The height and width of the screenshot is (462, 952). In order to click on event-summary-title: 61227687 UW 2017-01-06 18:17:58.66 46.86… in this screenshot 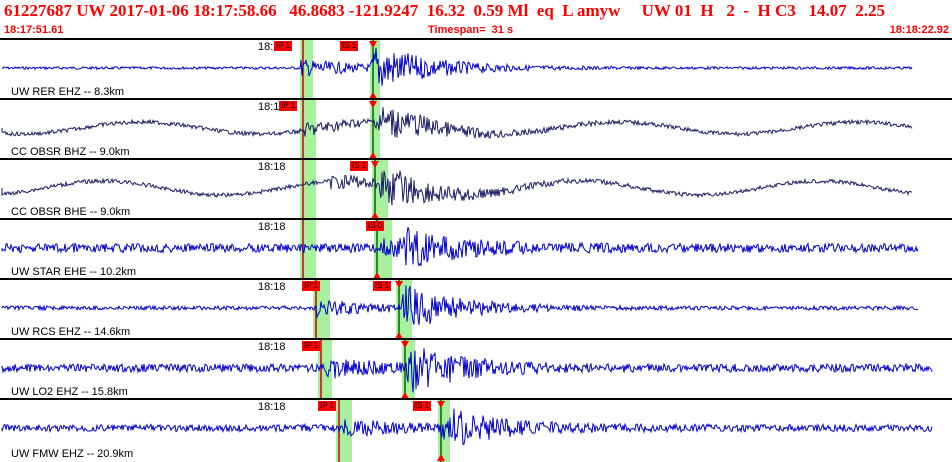, I will do `click(444, 10)`.